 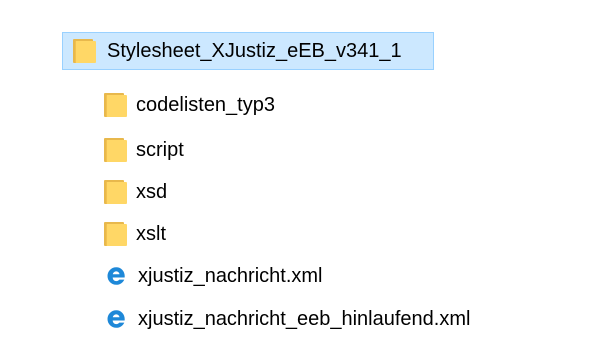 What do you see at coordinates (152, 192) in the screenshot?
I see `tree-item-label: xsd` at bounding box center [152, 192].